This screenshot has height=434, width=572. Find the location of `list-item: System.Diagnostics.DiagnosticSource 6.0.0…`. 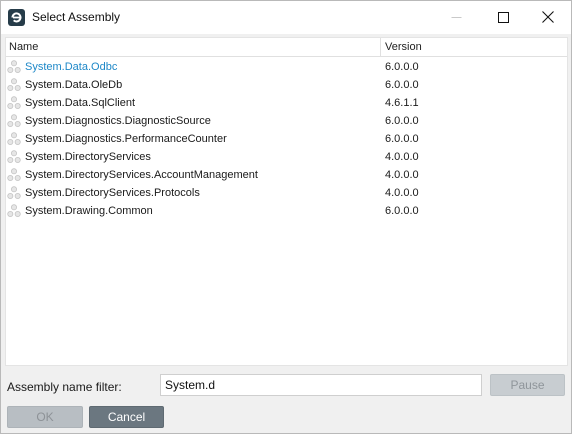

list-item: System.Diagnostics.DiagnosticSource 6.0.0… is located at coordinates (286, 121).